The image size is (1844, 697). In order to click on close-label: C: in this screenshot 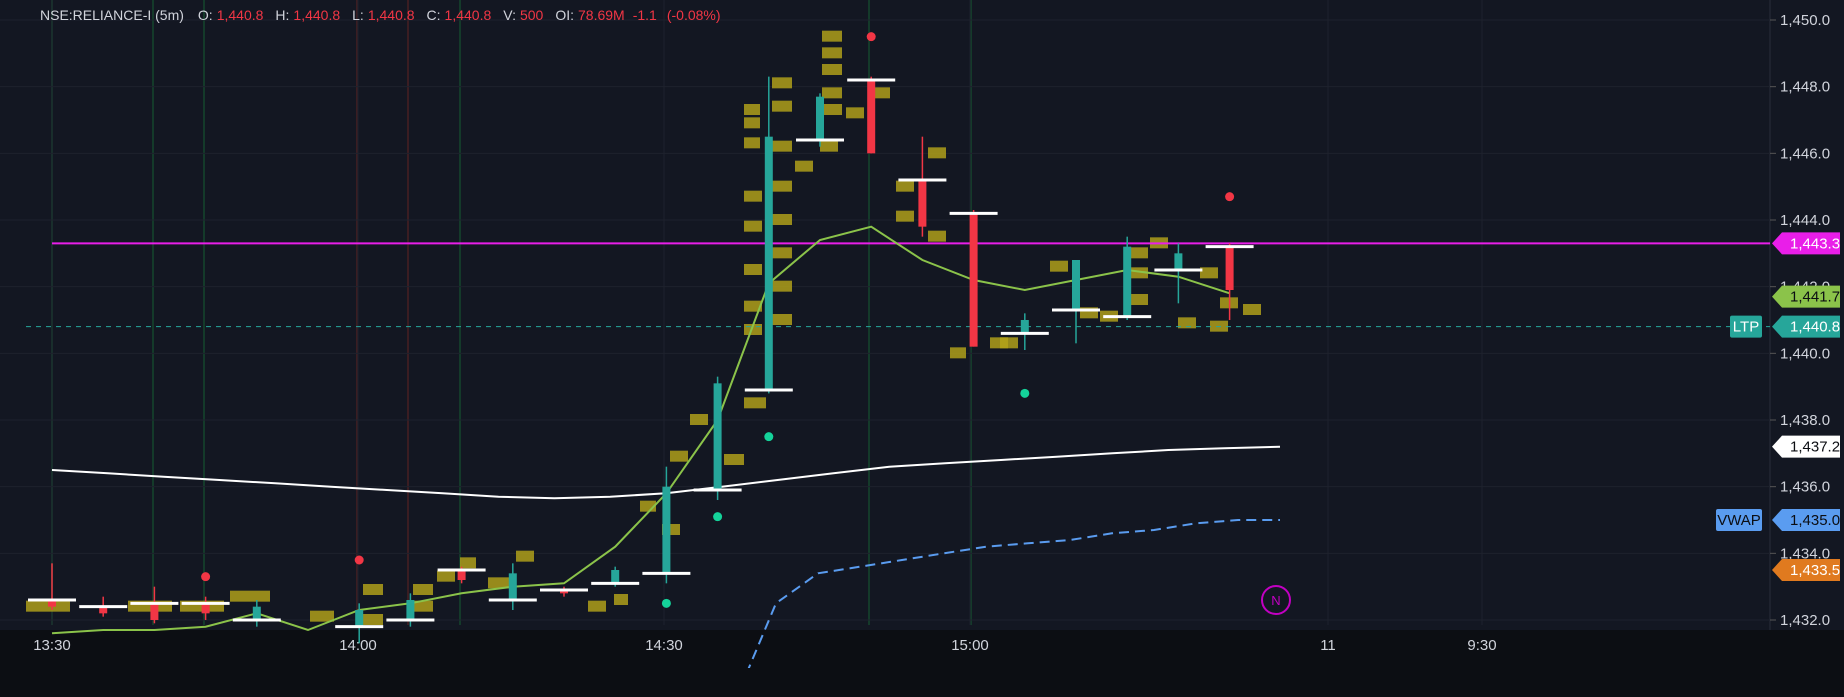, I will do `click(433, 15)`.